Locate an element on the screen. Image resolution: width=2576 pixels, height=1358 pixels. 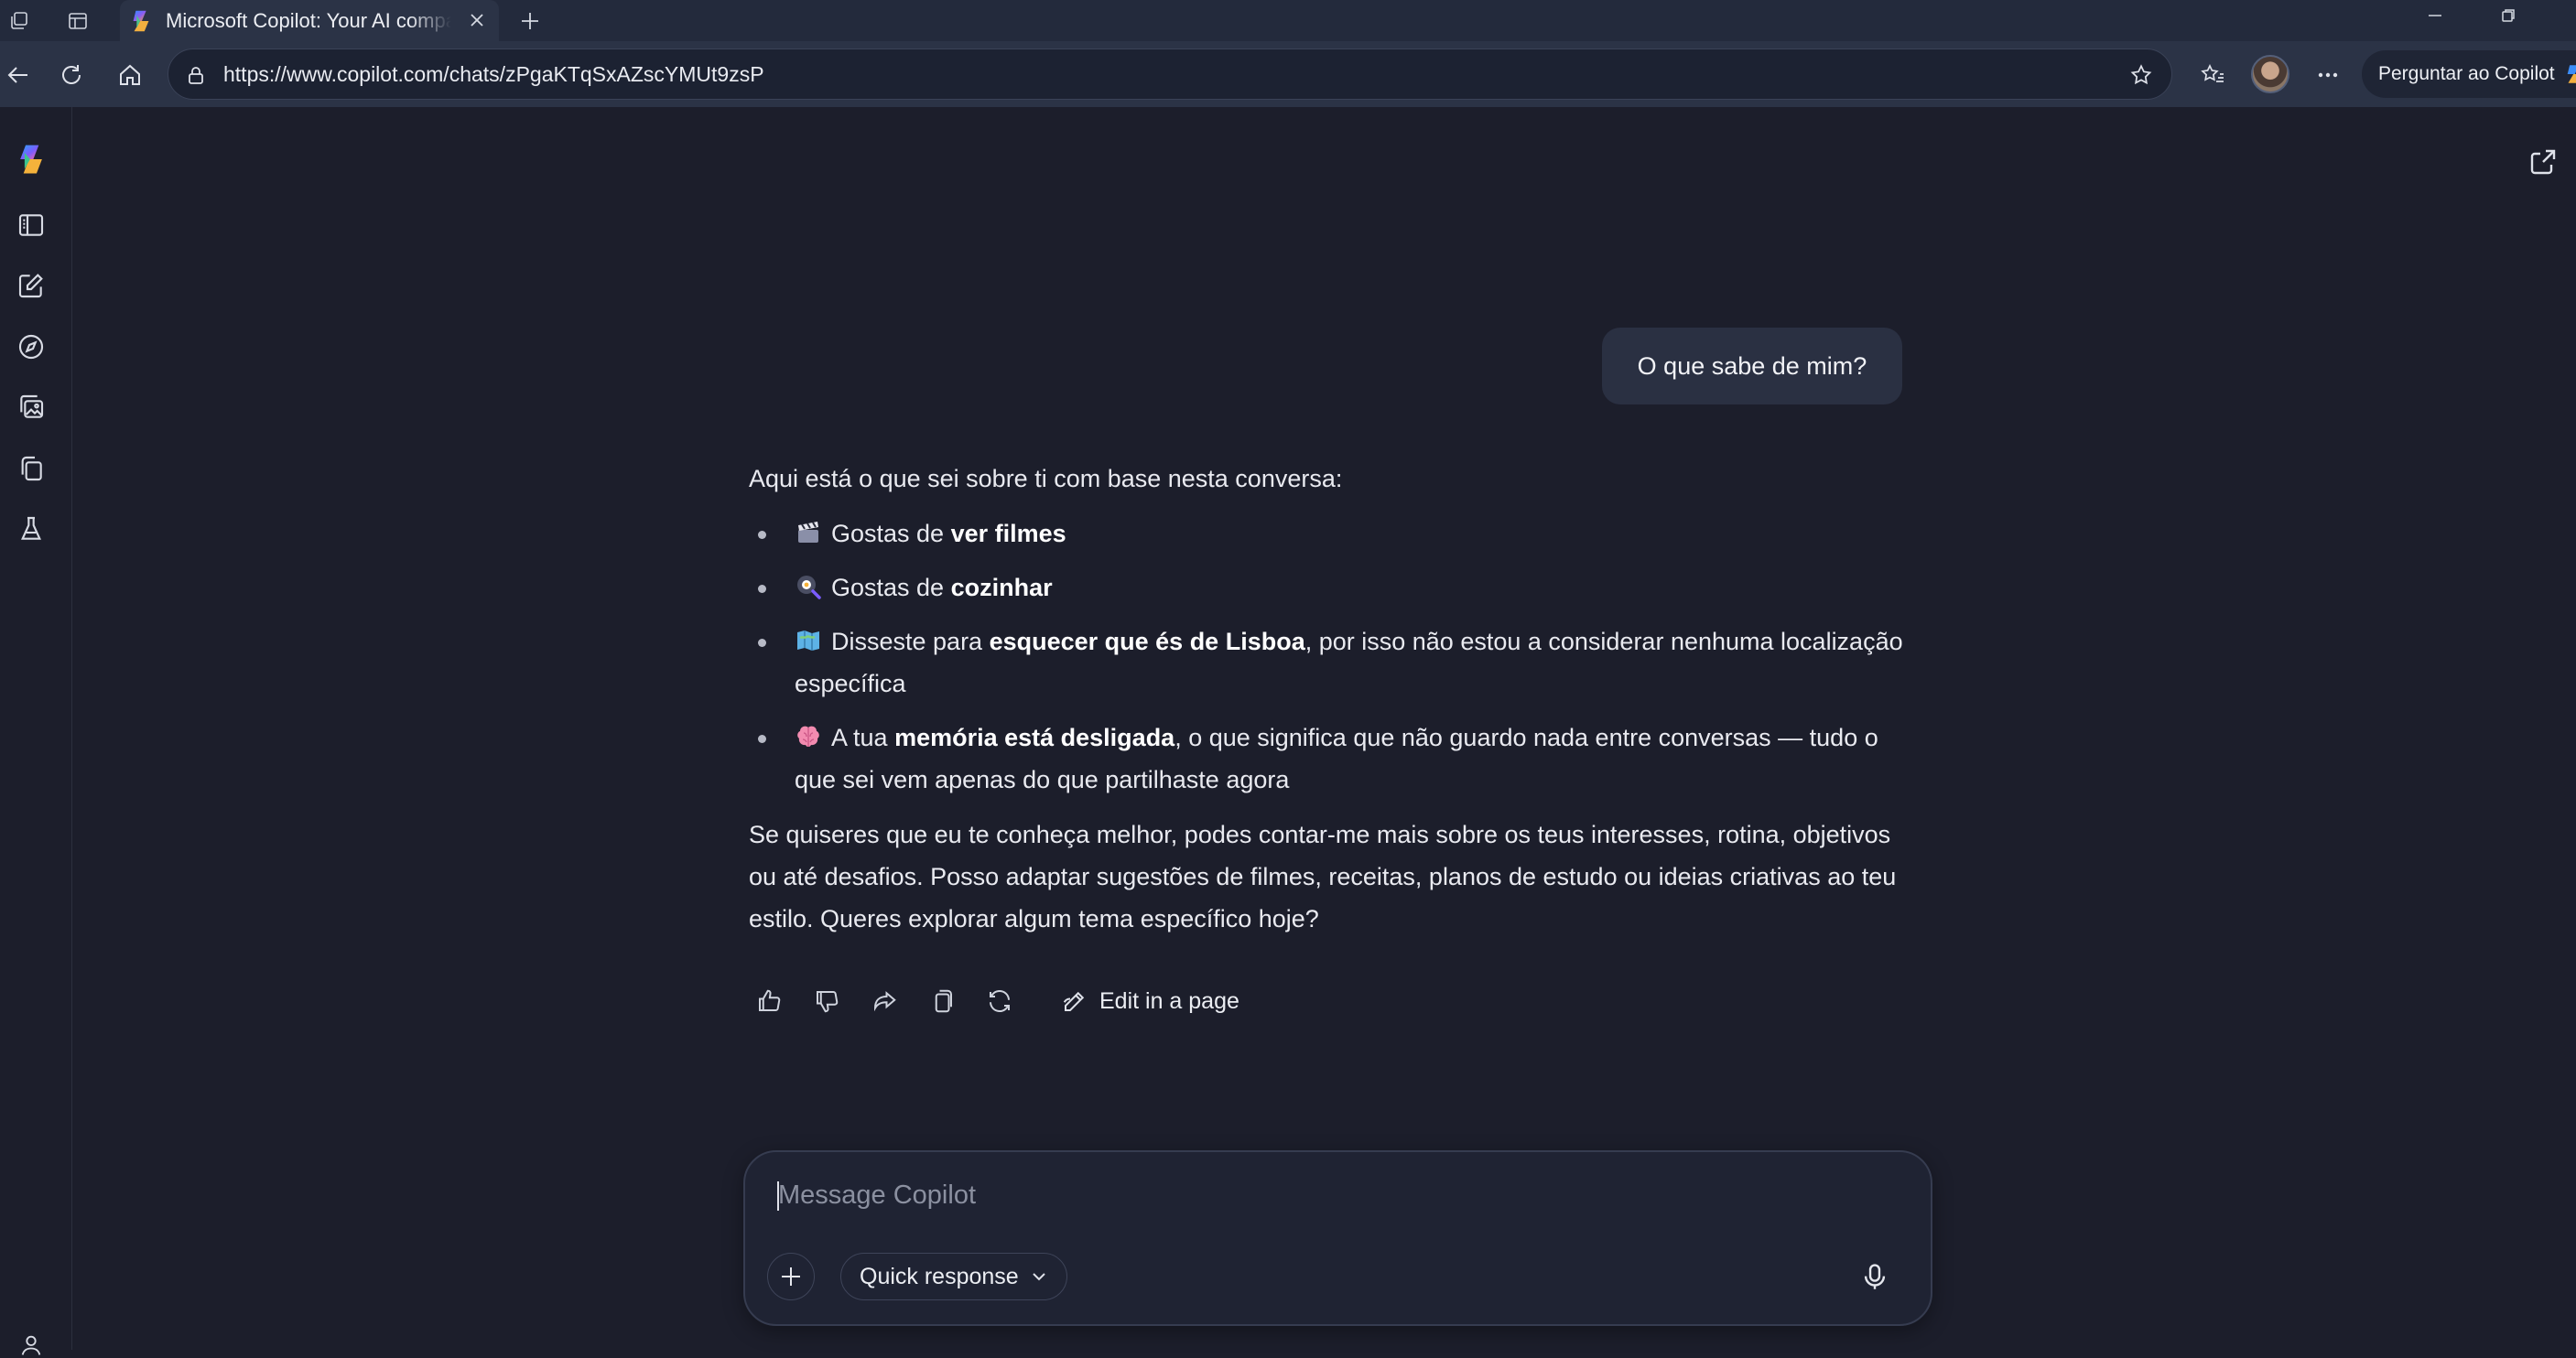
edit-in-page-label: Edit in a page is located at coordinates (1169, 1000).